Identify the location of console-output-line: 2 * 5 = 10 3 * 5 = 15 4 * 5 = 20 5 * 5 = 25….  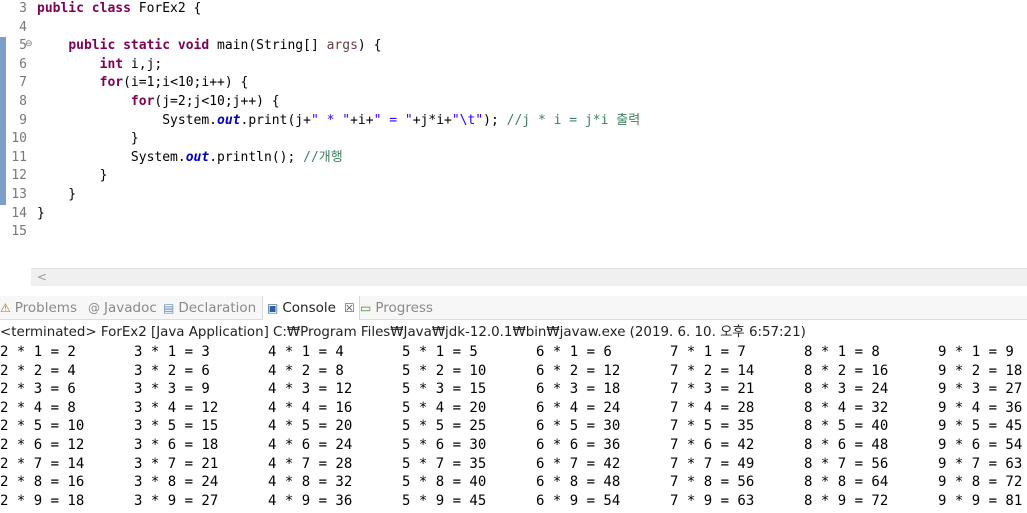
(513, 426).